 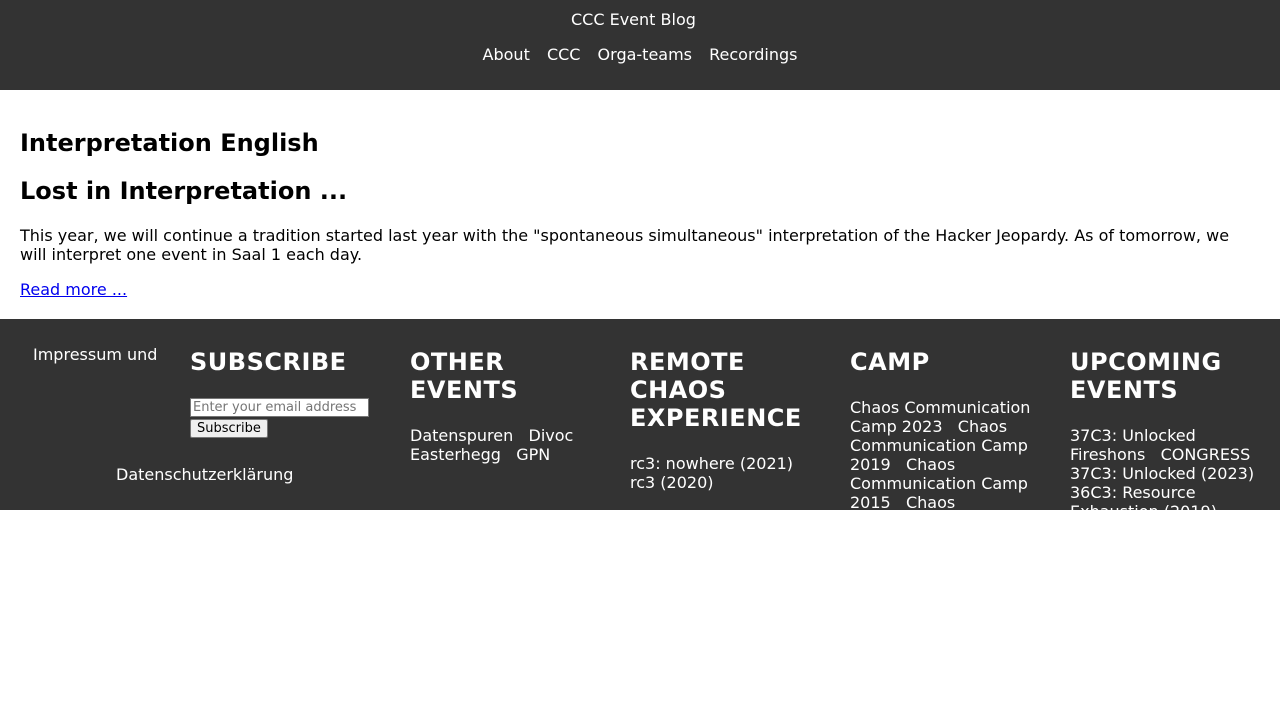 What do you see at coordinates (753, 54) in the screenshot?
I see `nav-item-recordings: Recordings` at bounding box center [753, 54].